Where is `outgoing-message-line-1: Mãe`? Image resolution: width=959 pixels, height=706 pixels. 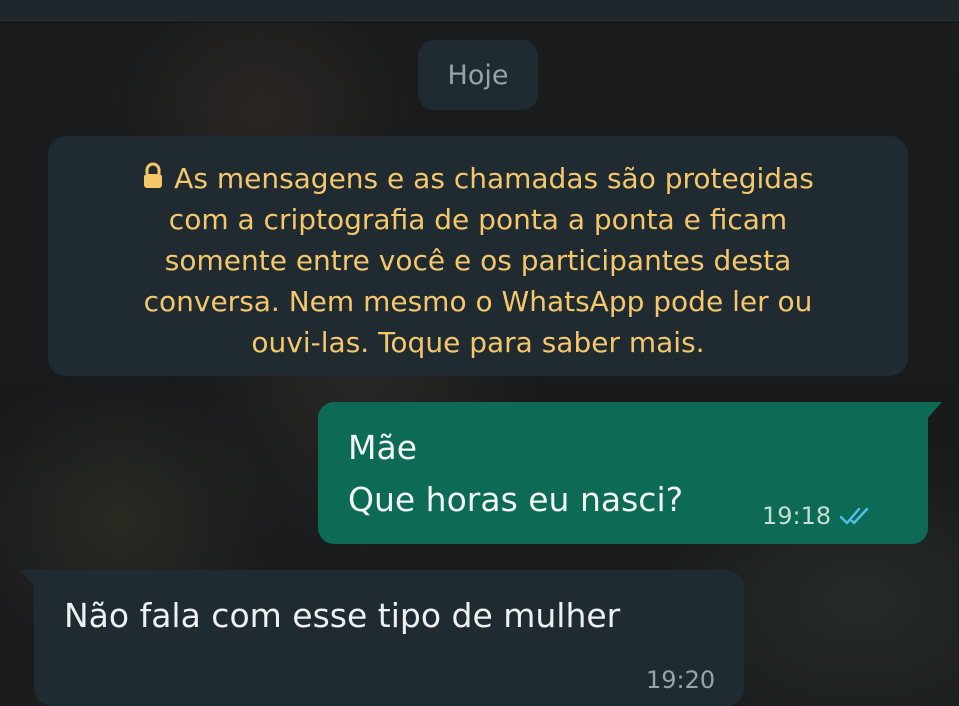 outgoing-message-line-1: Mãe is located at coordinates (382, 447).